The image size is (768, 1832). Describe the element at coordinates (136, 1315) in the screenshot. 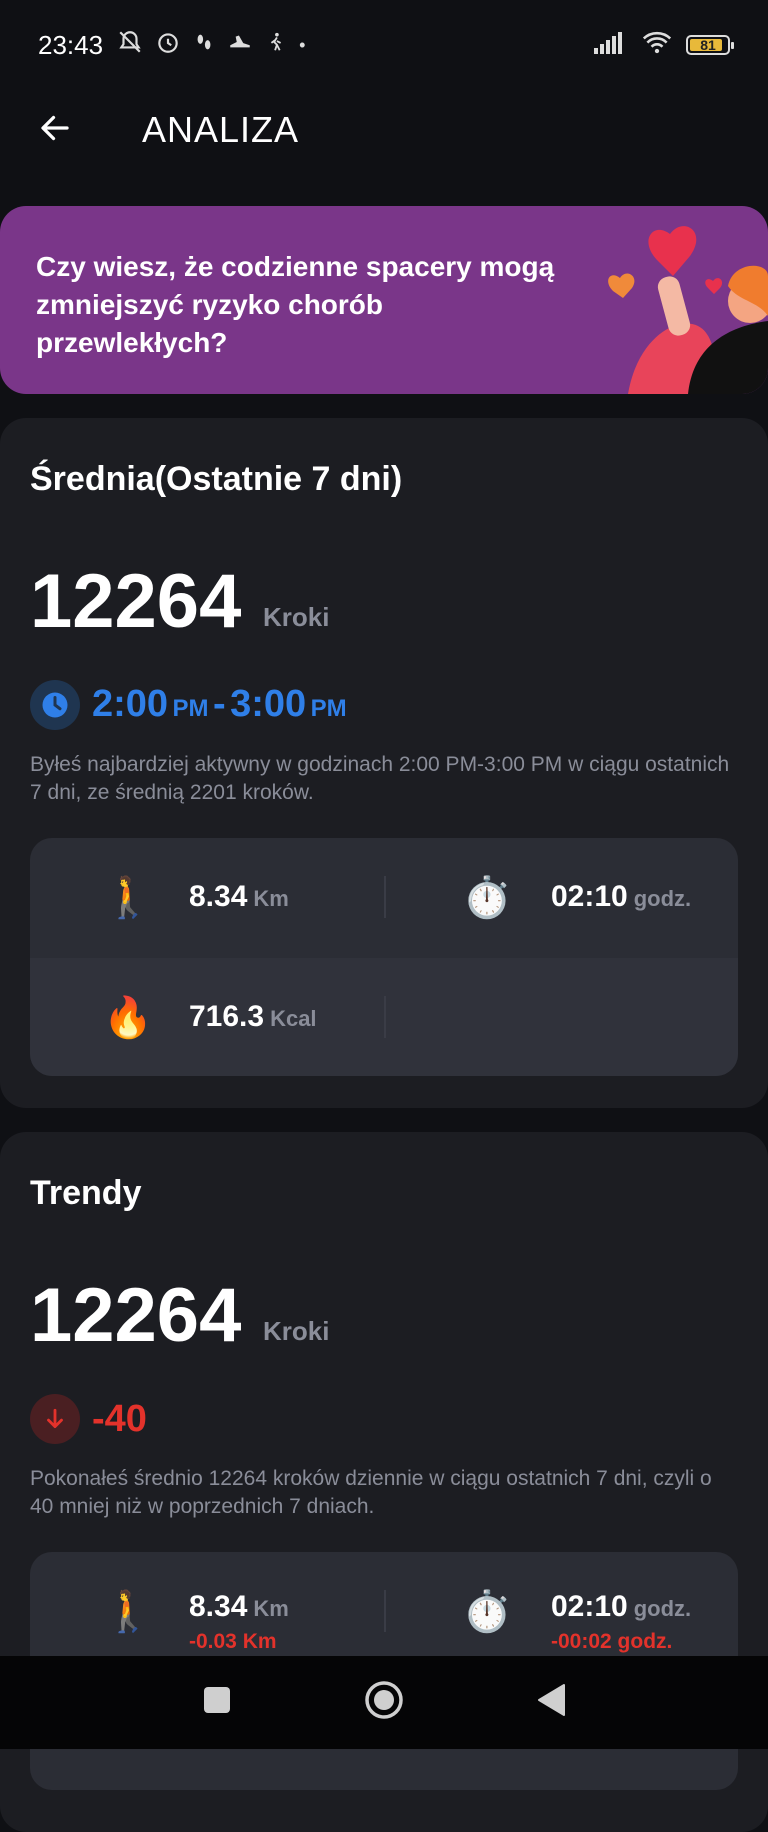

I see `trends-steps-value: 12264` at that location.